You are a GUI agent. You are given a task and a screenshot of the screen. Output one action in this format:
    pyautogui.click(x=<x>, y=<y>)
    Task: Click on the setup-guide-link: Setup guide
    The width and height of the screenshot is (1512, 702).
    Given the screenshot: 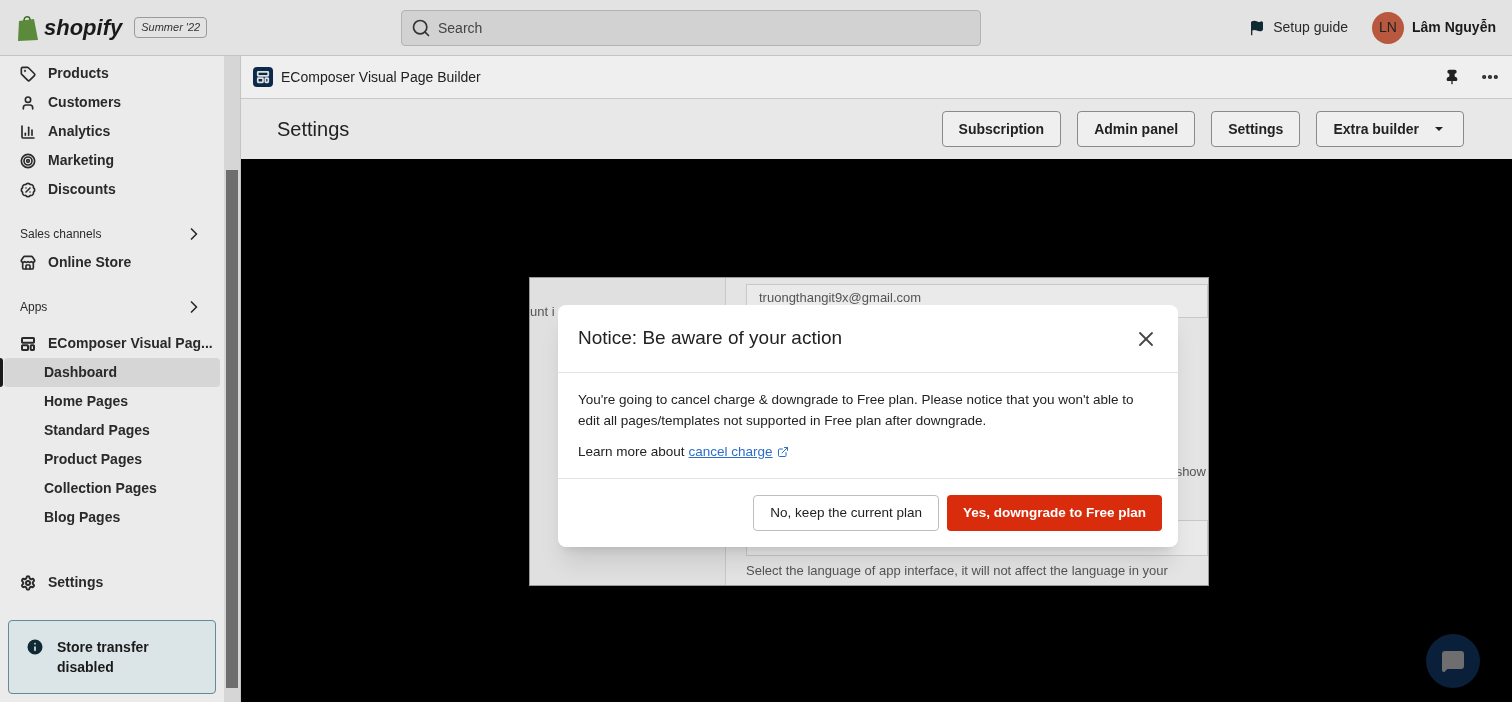 What is the action you would take?
    pyautogui.click(x=1298, y=27)
    